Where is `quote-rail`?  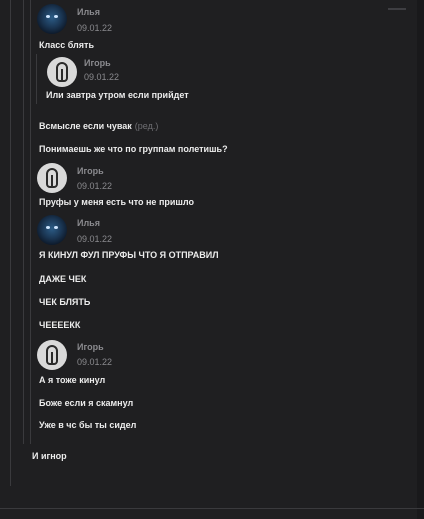
quote-rail is located at coordinates (36, 79).